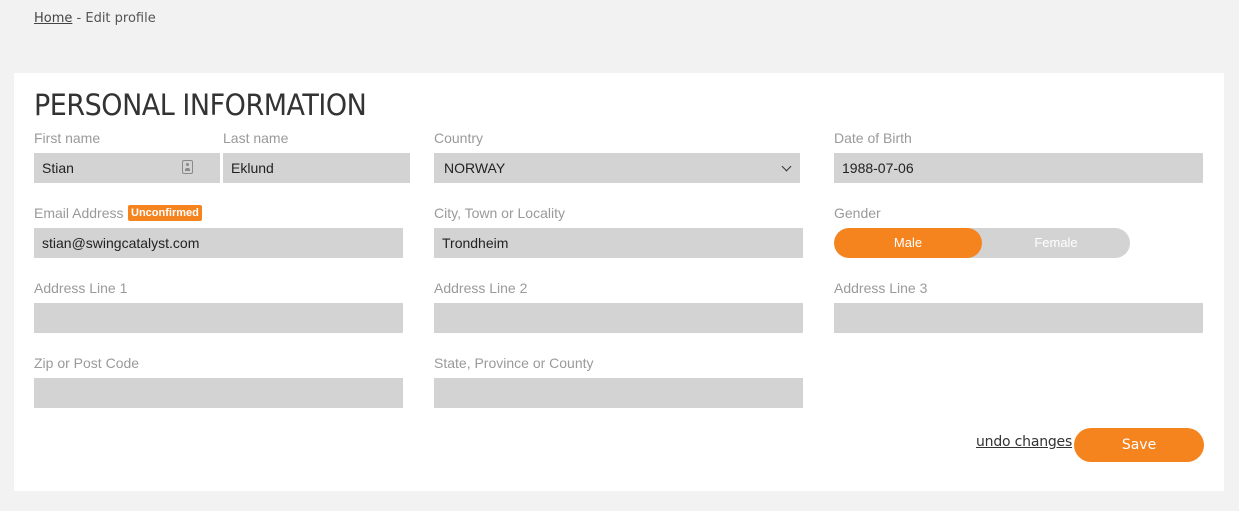  Describe the element at coordinates (499, 213) in the screenshot. I see `city-label: City, Town or Locality` at that location.